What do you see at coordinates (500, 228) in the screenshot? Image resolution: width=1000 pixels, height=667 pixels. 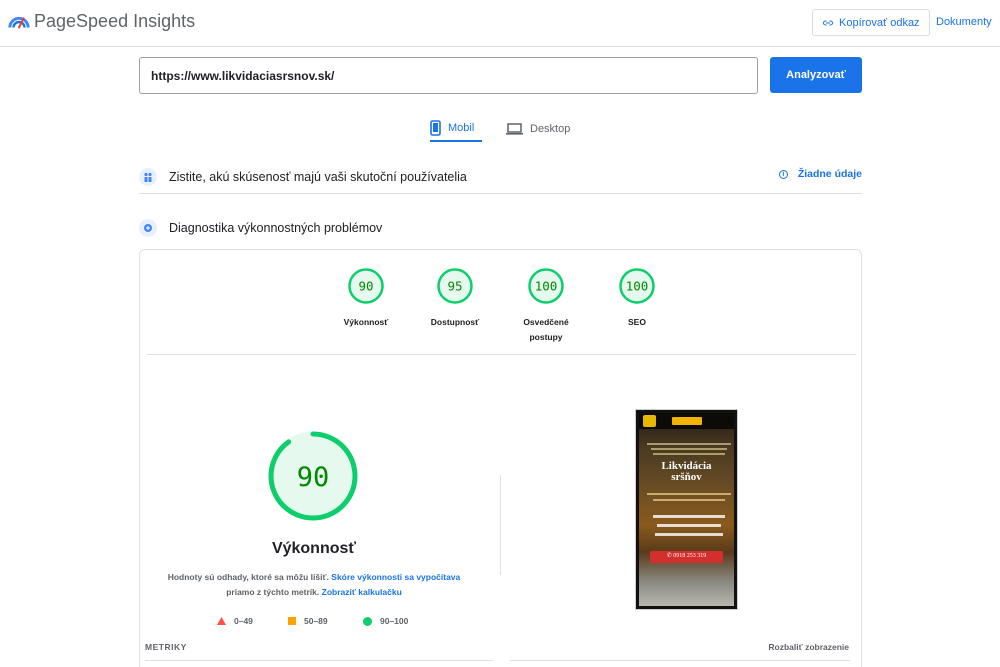 I see `diagnostics-section: Diagnostika výkonnostných problémov` at bounding box center [500, 228].